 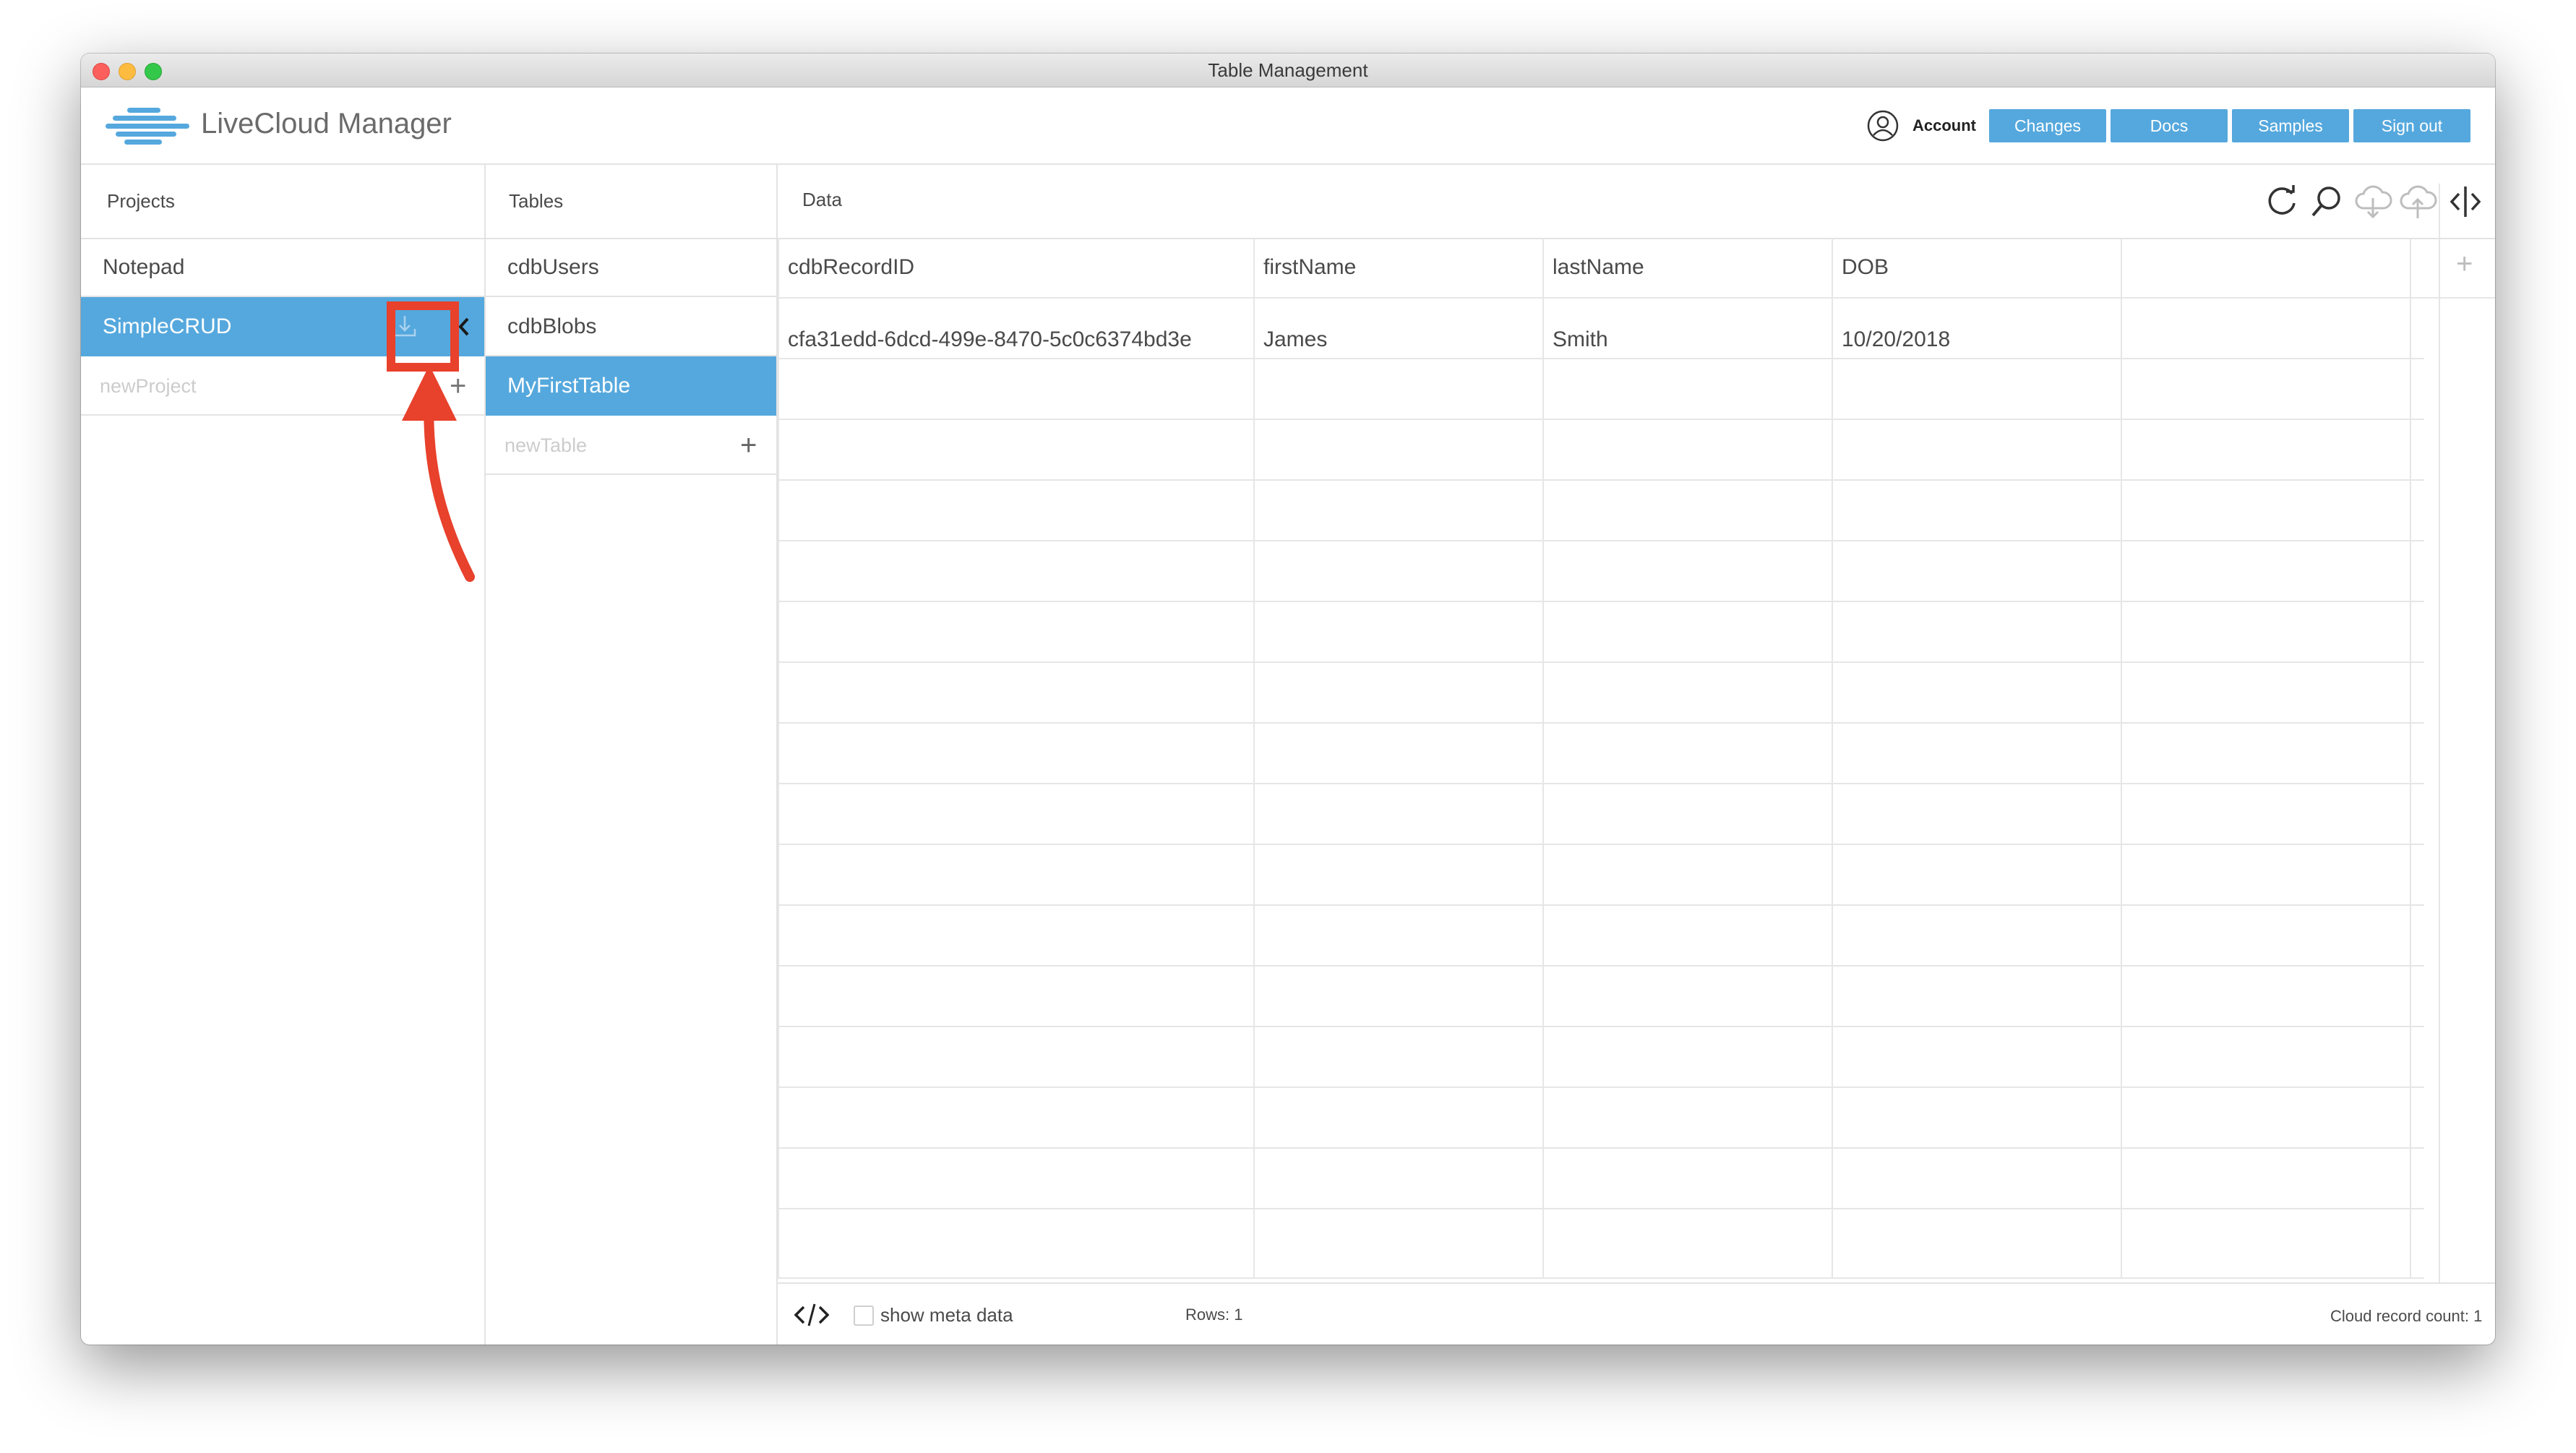 What do you see at coordinates (423, 336) in the screenshot?
I see `annotation-highlight-box` at bounding box center [423, 336].